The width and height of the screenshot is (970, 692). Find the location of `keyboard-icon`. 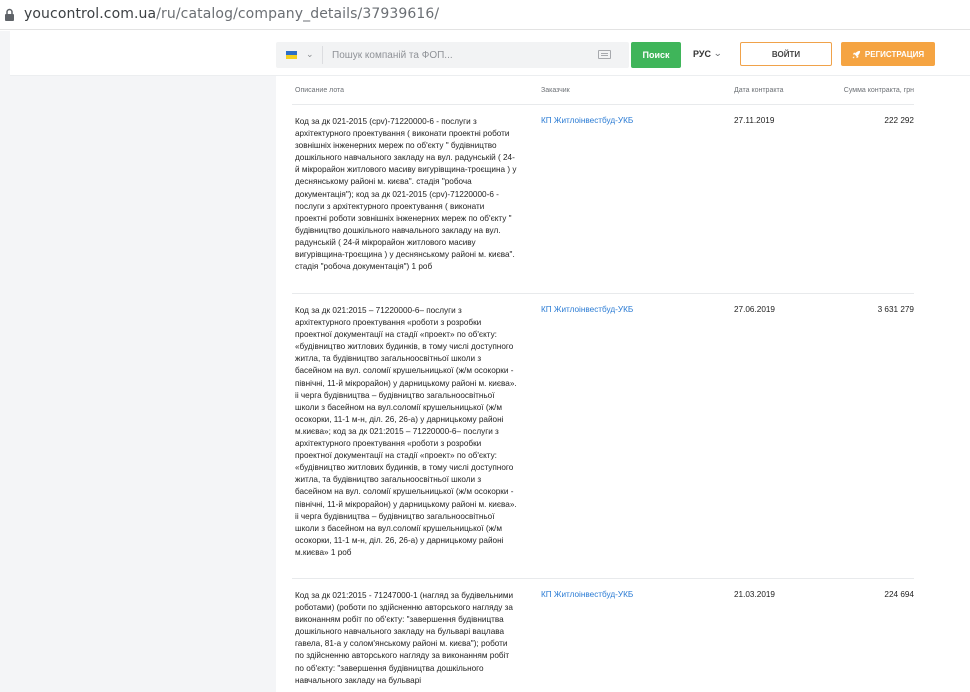

keyboard-icon is located at coordinates (604, 54).